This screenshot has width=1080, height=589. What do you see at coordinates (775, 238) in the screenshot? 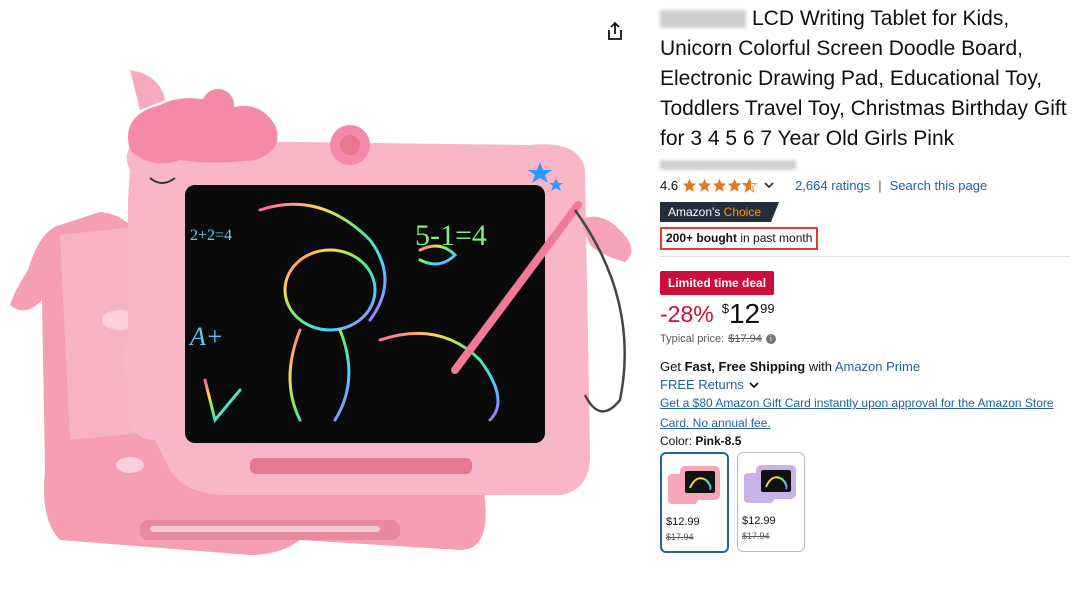
I see `bought-period: in past month` at bounding box center [775, 238].